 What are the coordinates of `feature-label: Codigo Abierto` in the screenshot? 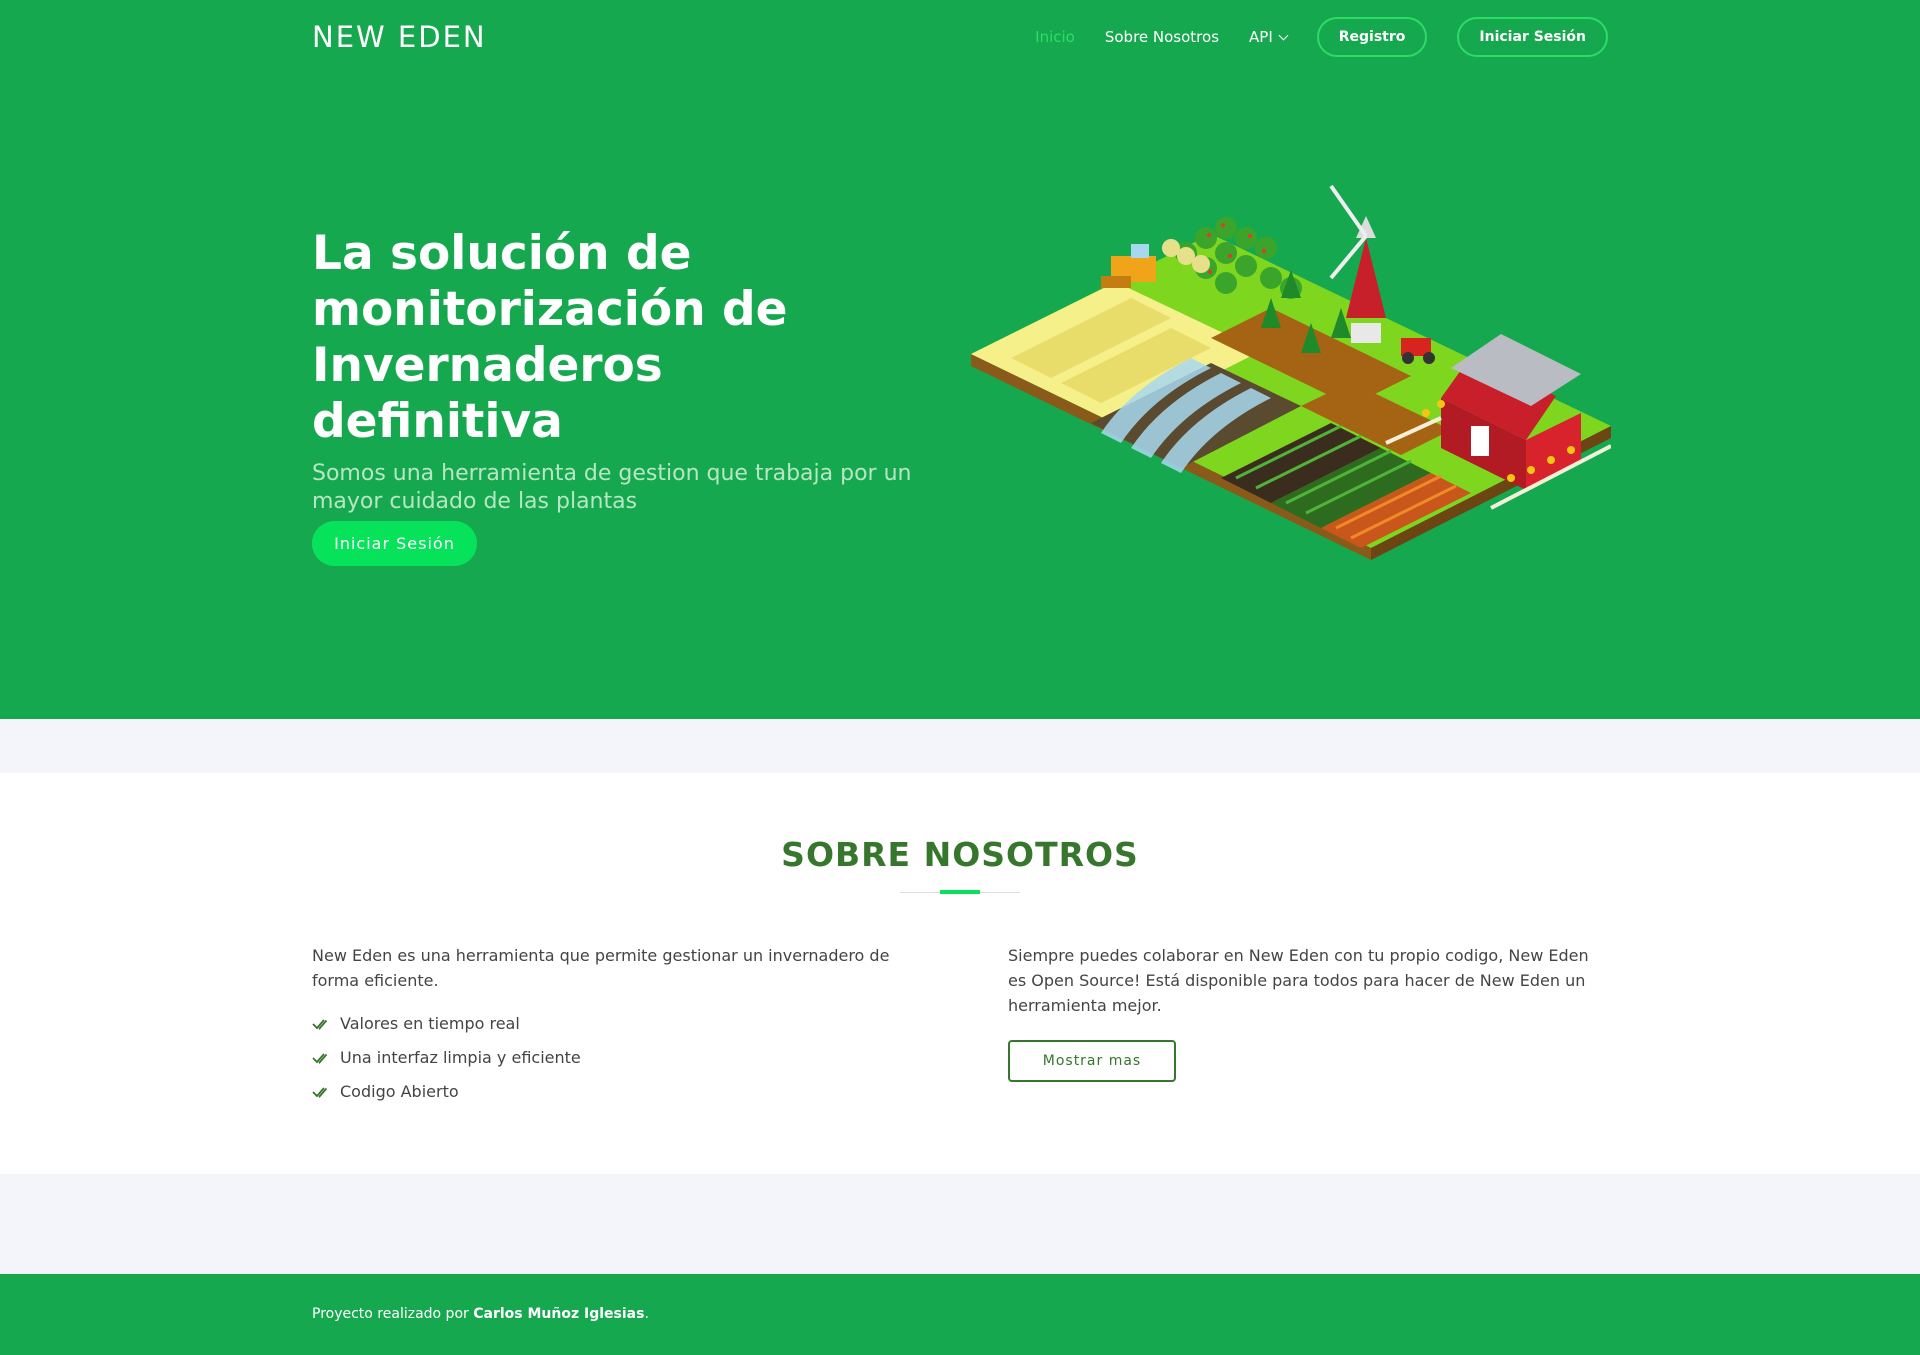 It's located at (399, 1091).